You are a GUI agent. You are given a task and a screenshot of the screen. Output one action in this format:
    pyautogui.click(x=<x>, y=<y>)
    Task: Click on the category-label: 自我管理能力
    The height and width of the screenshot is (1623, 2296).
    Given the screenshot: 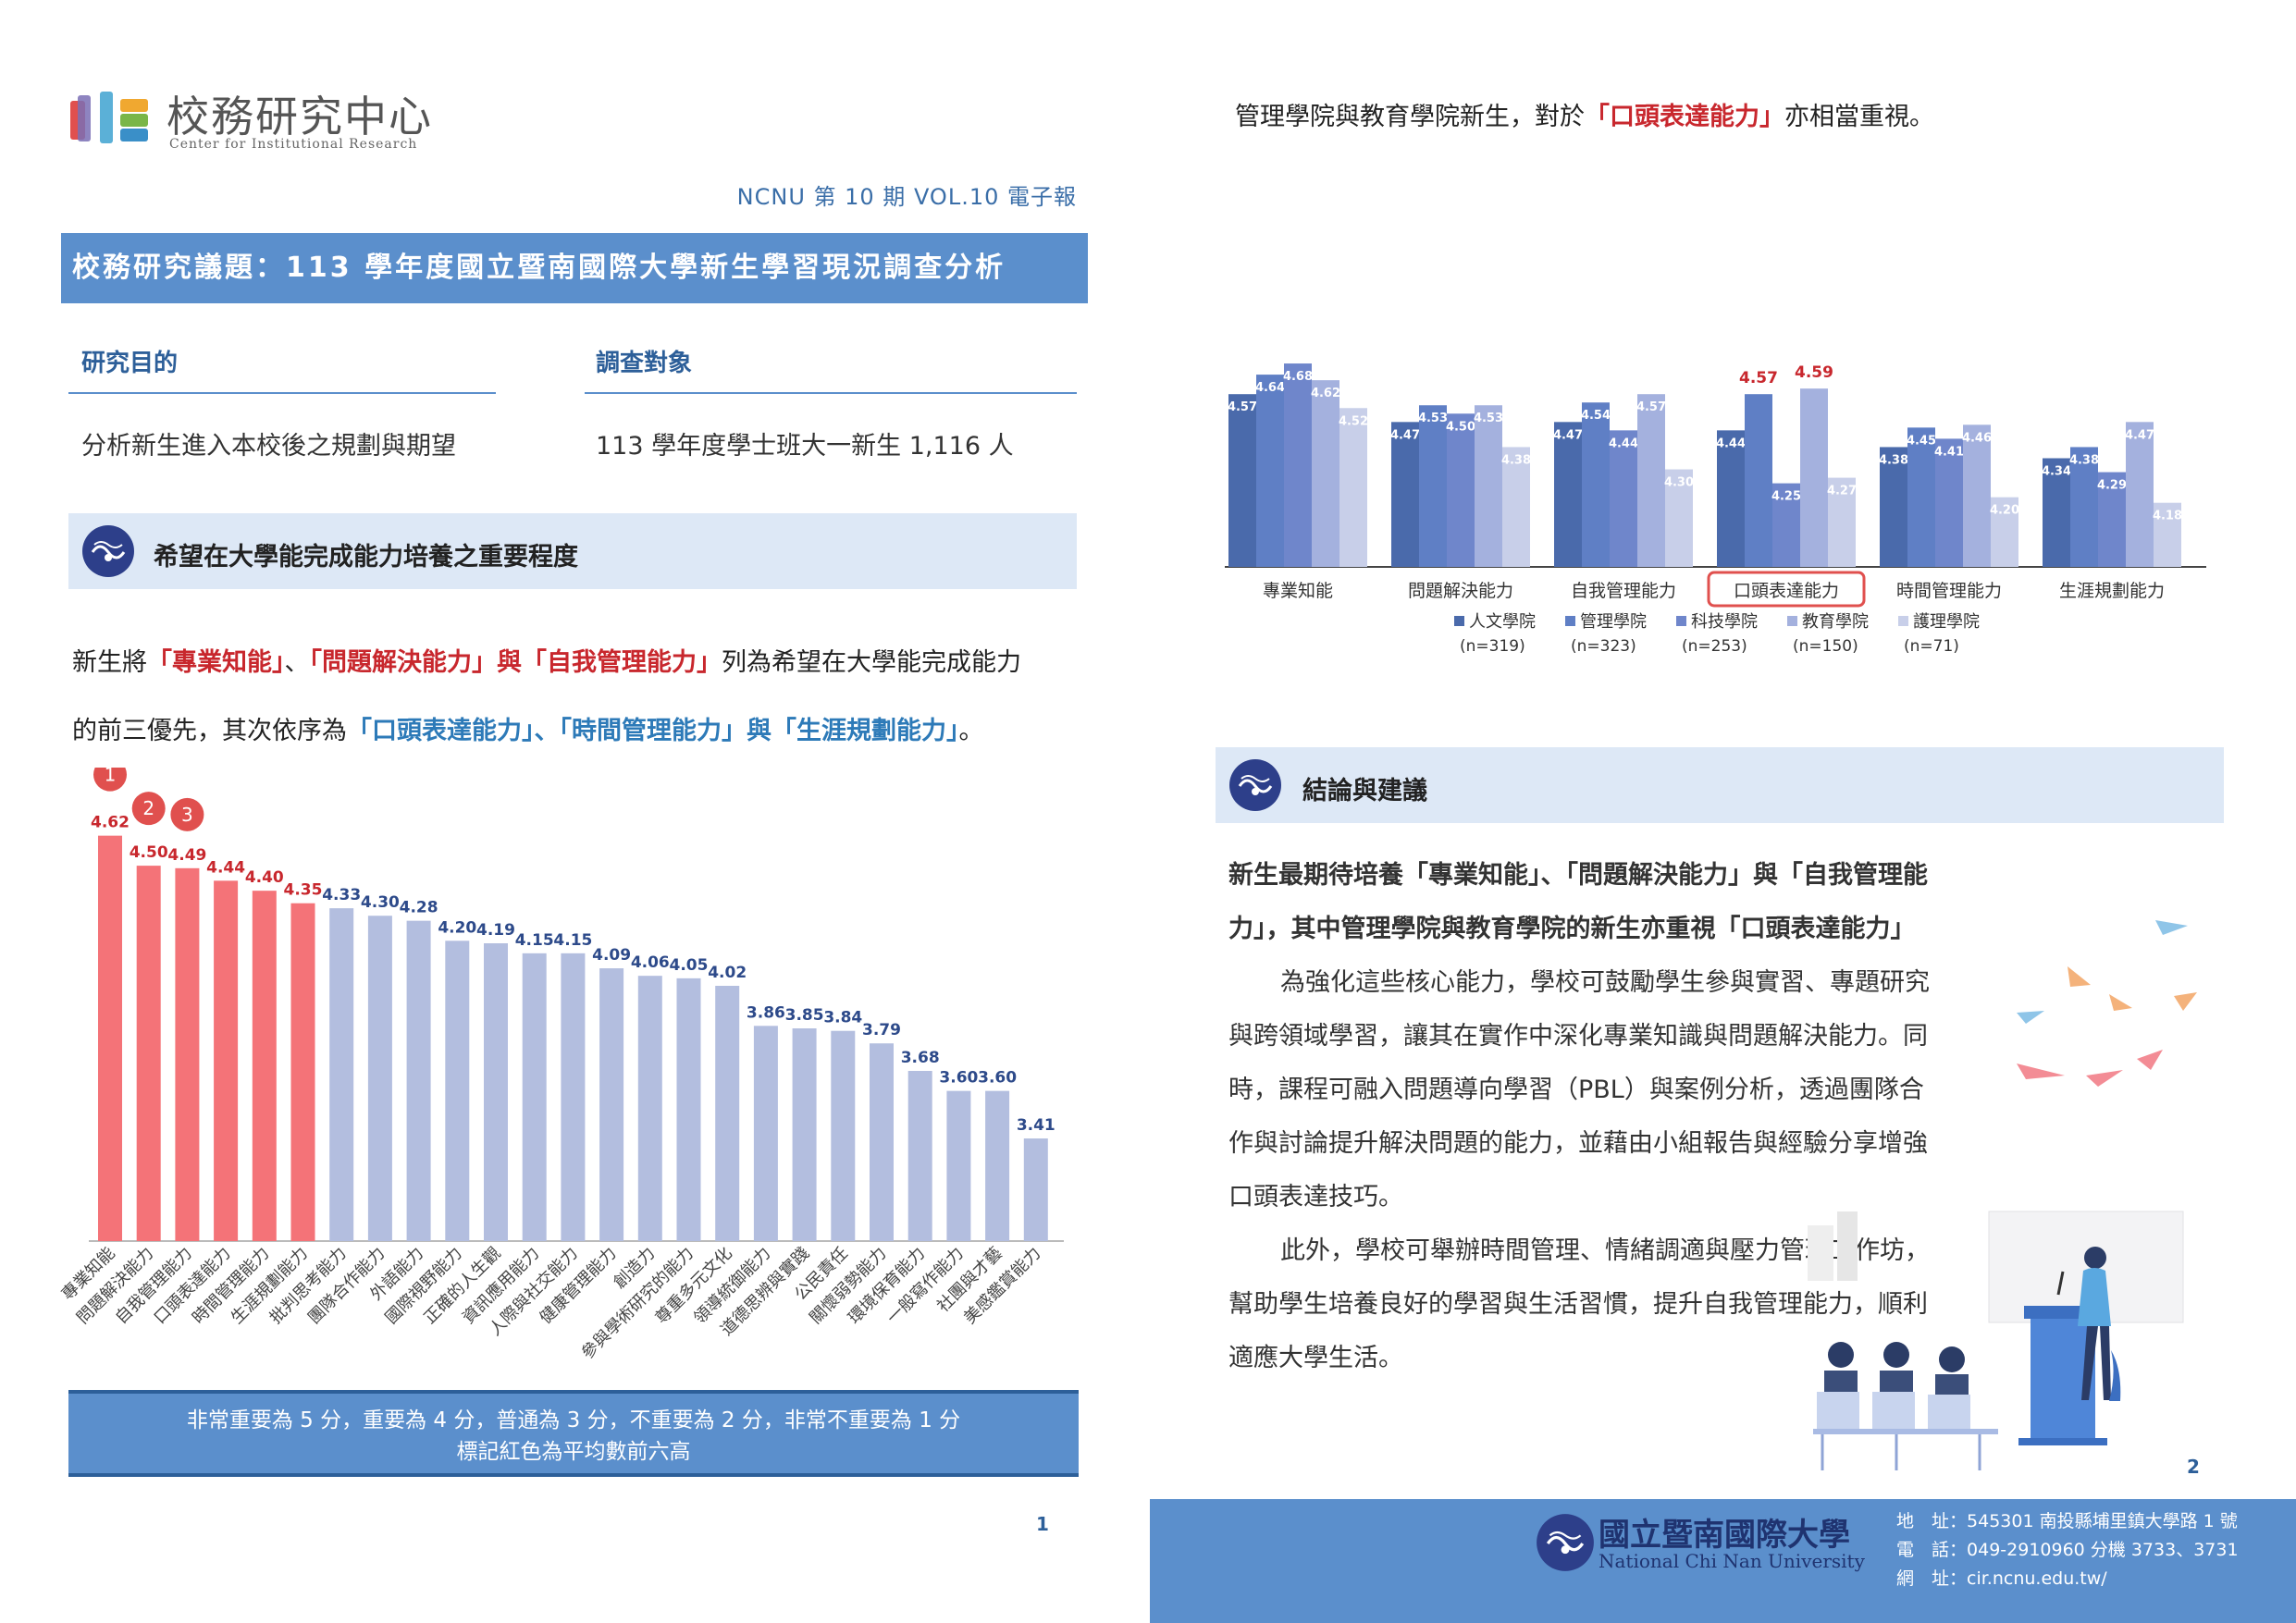 What is the action you would take?
    pyautogui.click(x=1623, y=591)
    